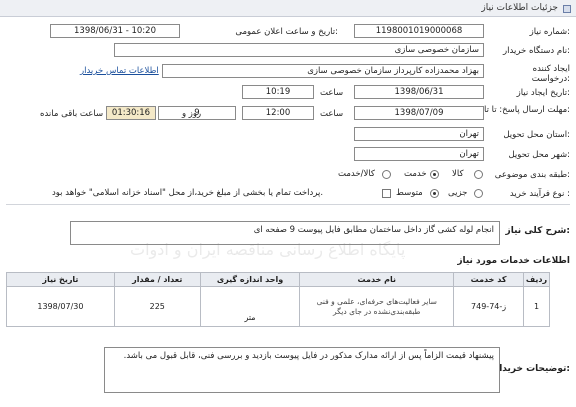 This screenshot has width=576, height=407. What do you see at coordinates (60, 279) in the screenshot?
I see `col-date: تاریخ نیاز` at bounding box center [60, 279].